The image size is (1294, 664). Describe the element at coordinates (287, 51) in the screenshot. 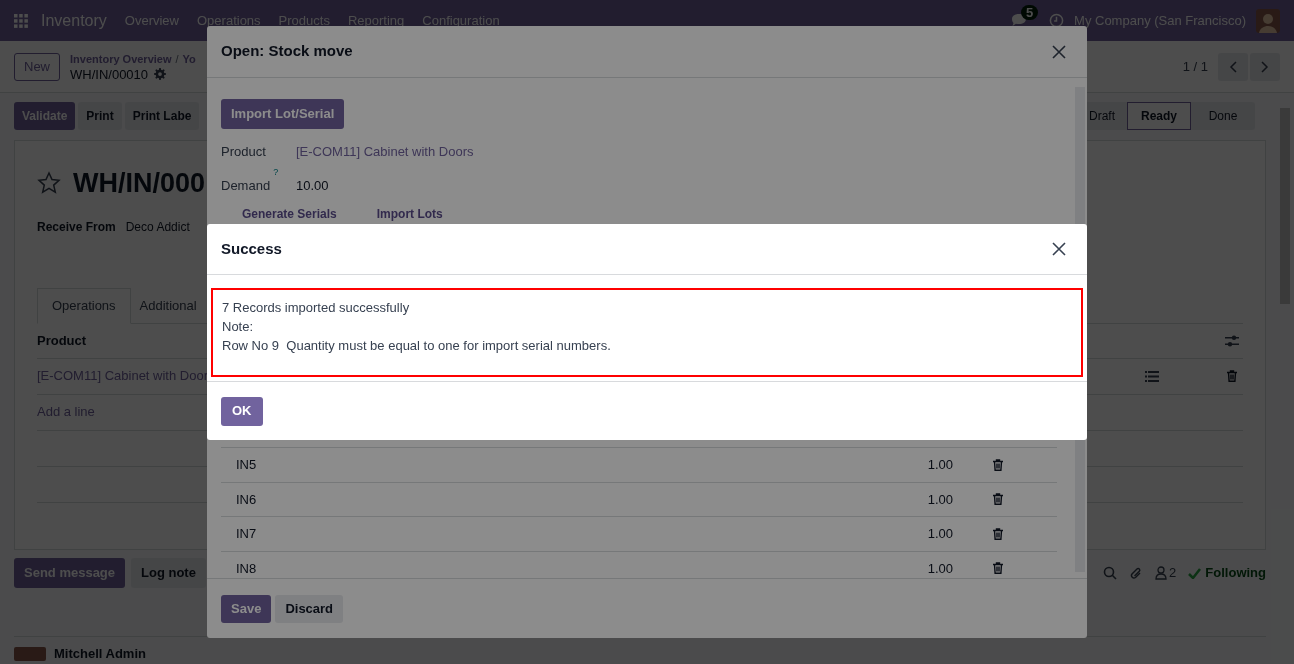

I see `dialog-title: Open: Stock move` at that location.